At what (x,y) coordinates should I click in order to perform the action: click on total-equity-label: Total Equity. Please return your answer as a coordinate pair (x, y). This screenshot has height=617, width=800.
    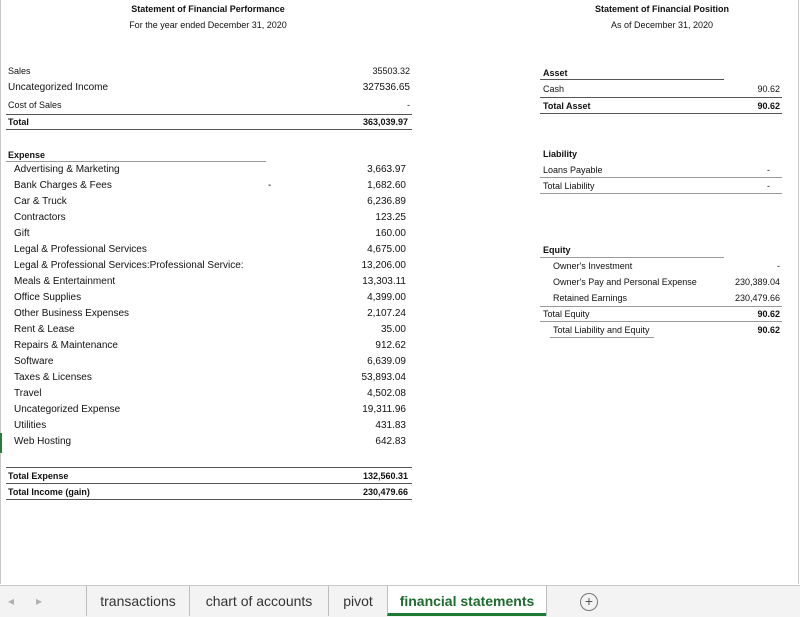
    Looking at the image, I should click on (566, 314).